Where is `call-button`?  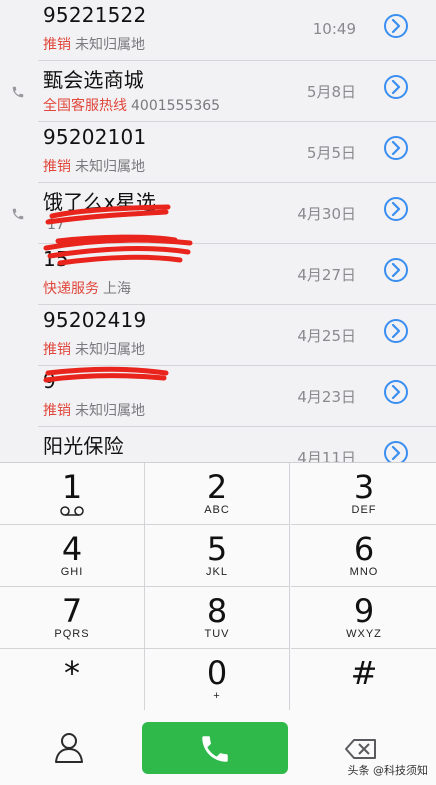
call-button is located at coordinates (215, 748).